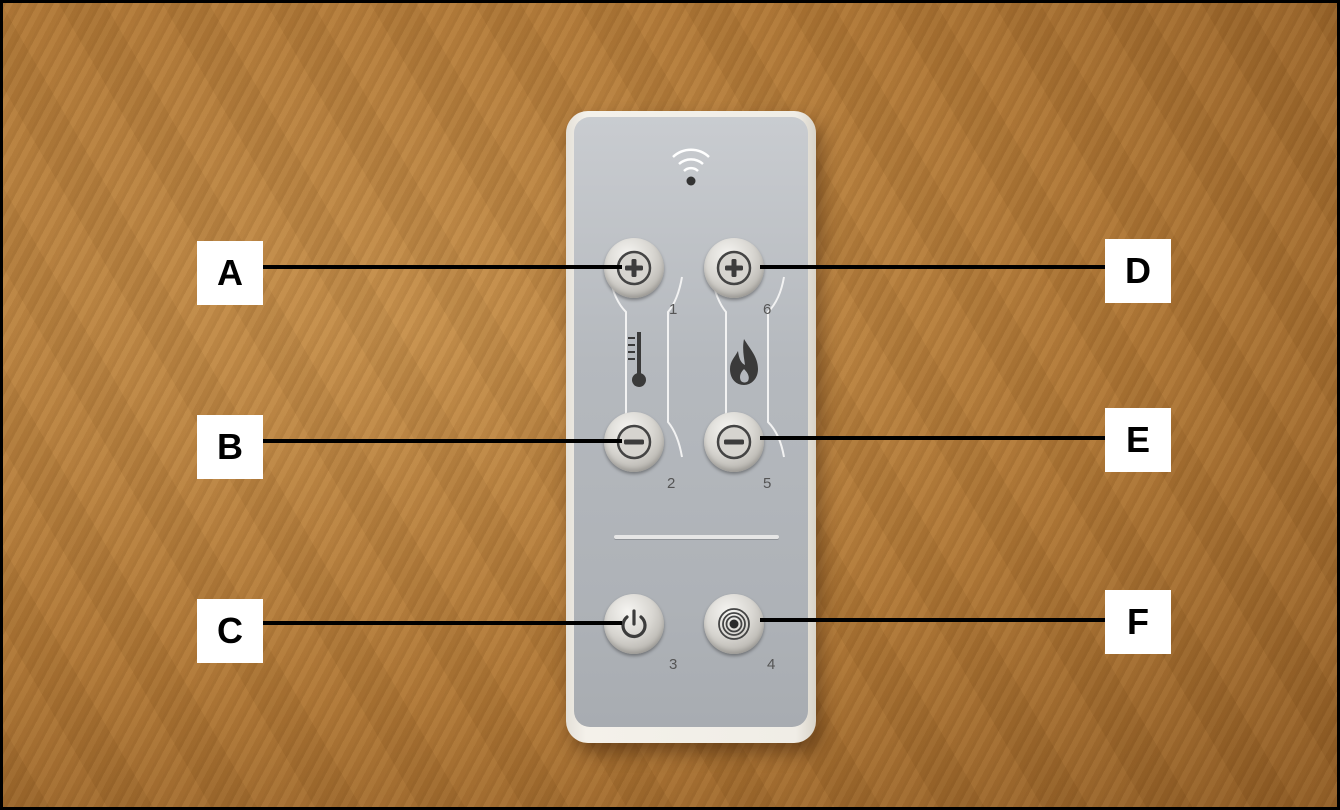 This screenshot has width=1340, height=810. I want to click on label-c: C, so click(230, 631).